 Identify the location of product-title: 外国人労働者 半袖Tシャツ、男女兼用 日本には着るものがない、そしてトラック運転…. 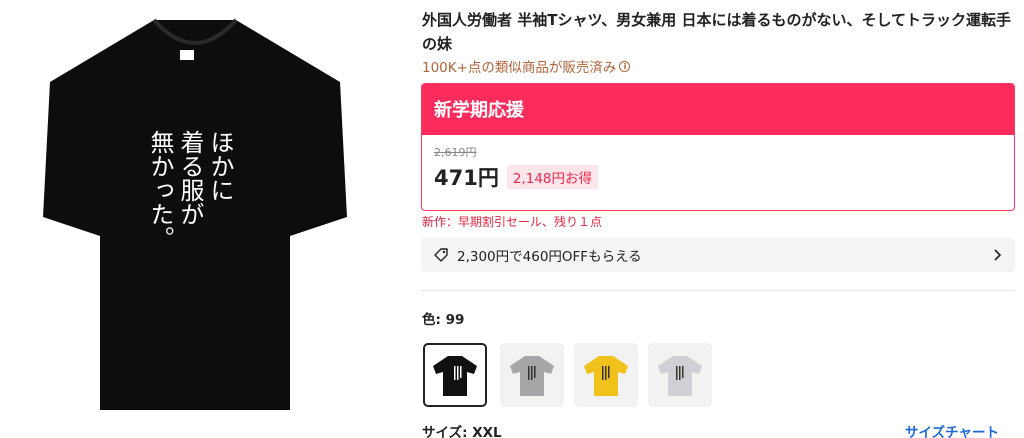
(717, 32).